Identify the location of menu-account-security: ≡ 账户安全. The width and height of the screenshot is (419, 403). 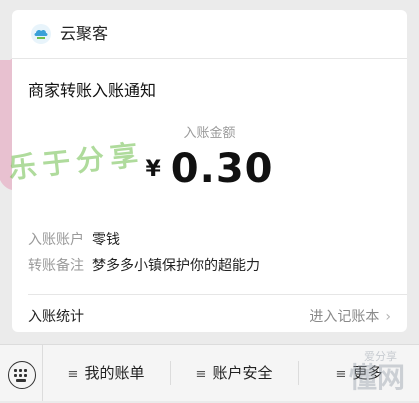
(234, 373).